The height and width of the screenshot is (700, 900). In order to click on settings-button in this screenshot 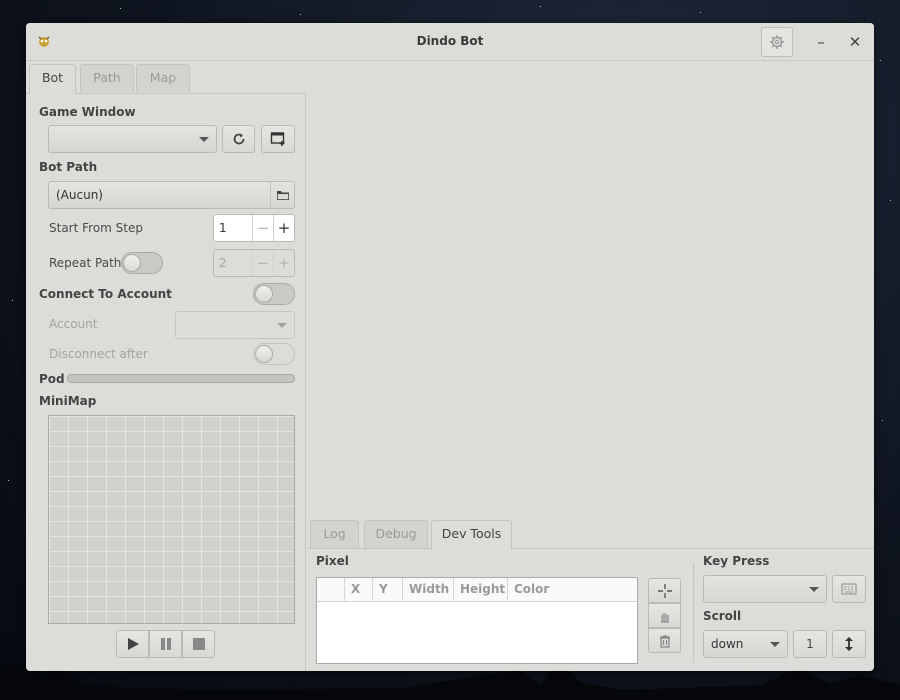, I will do `click(777, 42)`.